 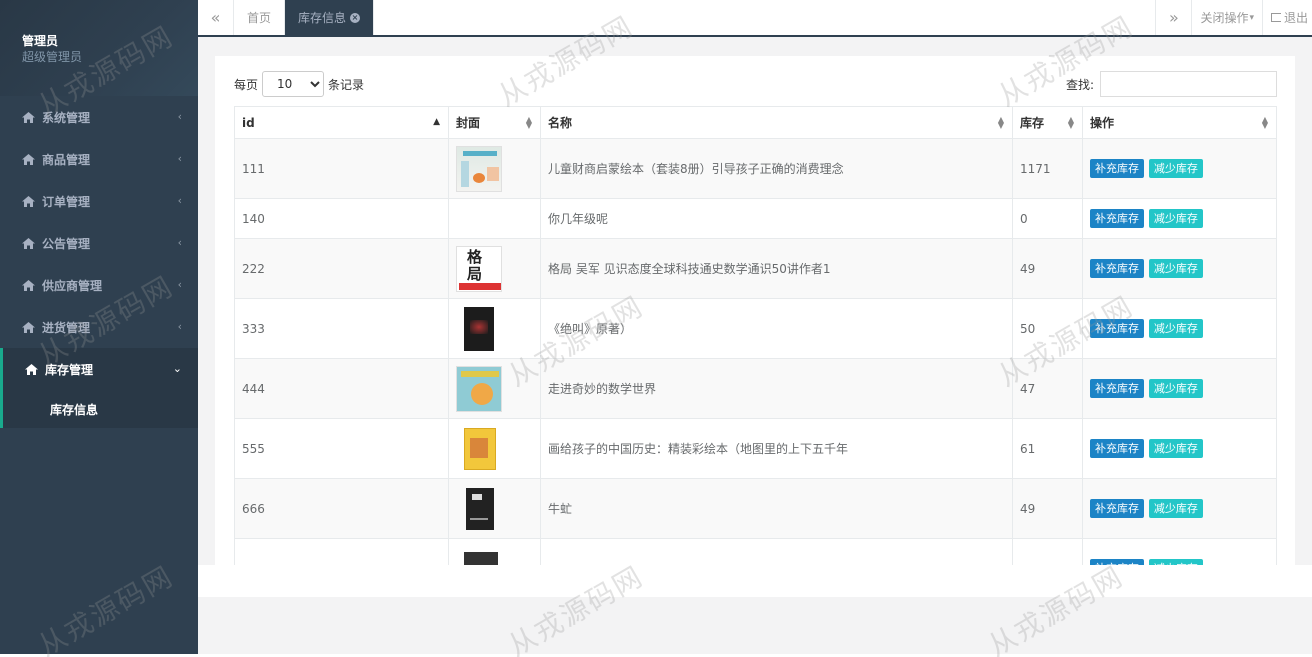 I want to click on table-row: 555 画给孩子的中国历史：精装彩绘本（地图里的上下五千年 61 补充库存 减少库存, so click(x=755, y=448).